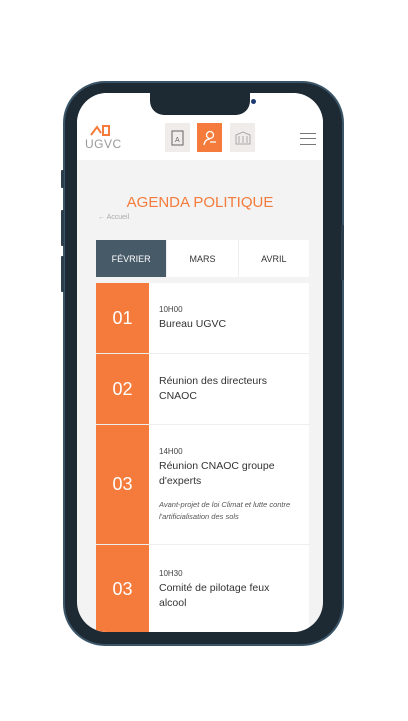 This screenshot has height=721, width=408. I want to click on event-row: 01 10H00 Bureau UGVC, so click(202, 318).